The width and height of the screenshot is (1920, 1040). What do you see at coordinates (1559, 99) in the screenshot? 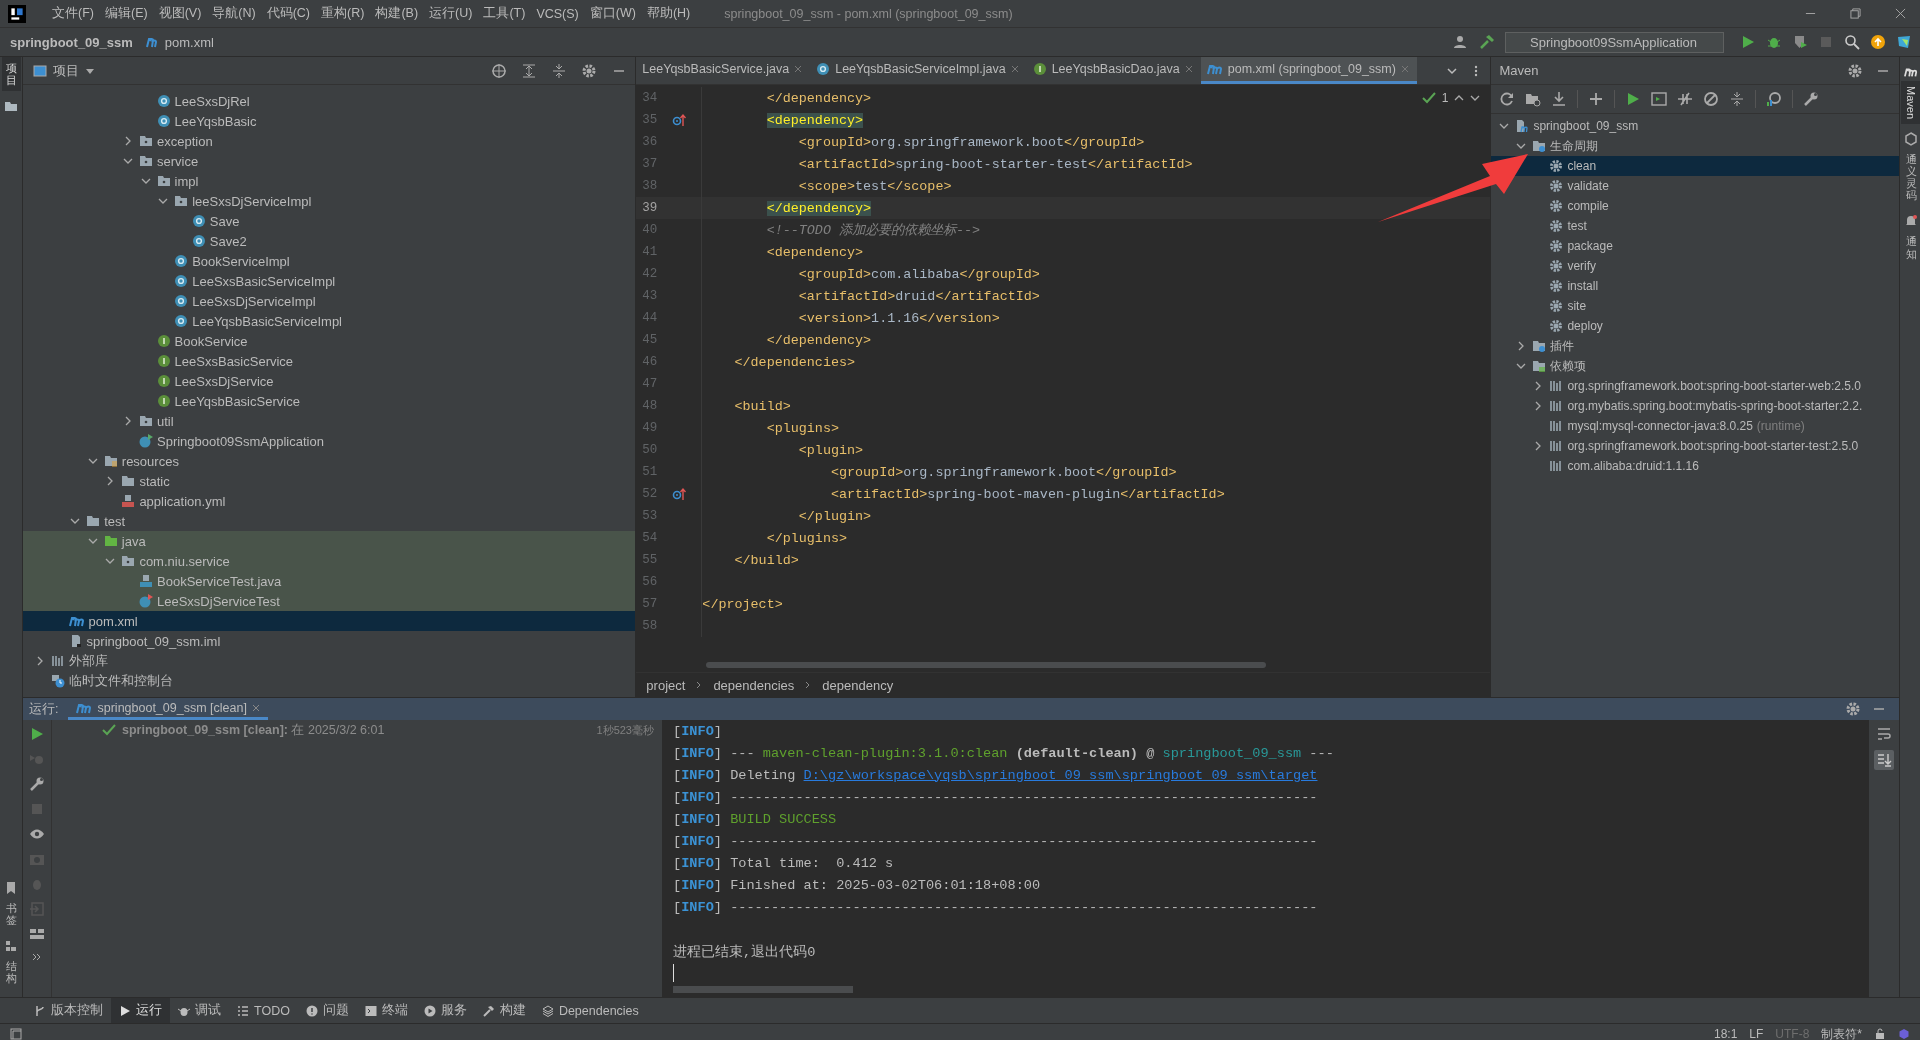
I see `download-icon` at bounding box center [1559, 99].